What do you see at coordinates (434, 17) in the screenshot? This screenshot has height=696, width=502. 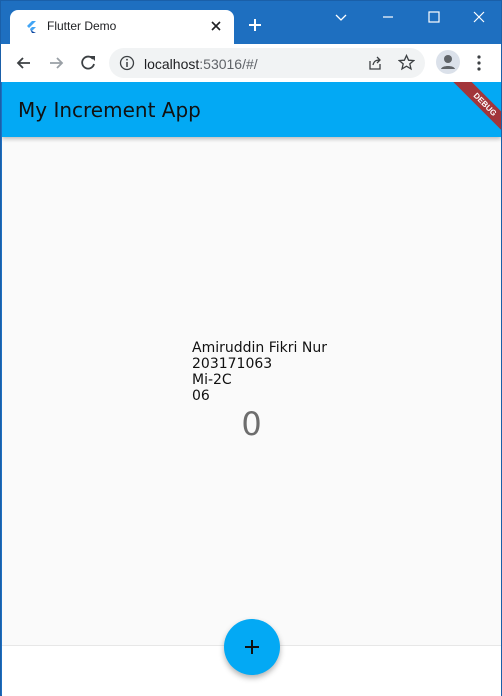 I see `maximize-icon` at bounding box center [434, 17].